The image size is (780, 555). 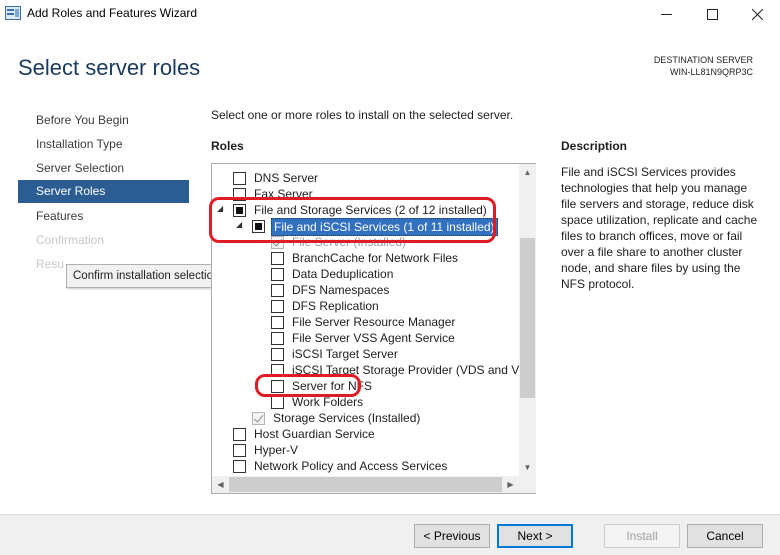 I want to click on role-label: Network Policy and Access Services, so click(x=351, y=466).